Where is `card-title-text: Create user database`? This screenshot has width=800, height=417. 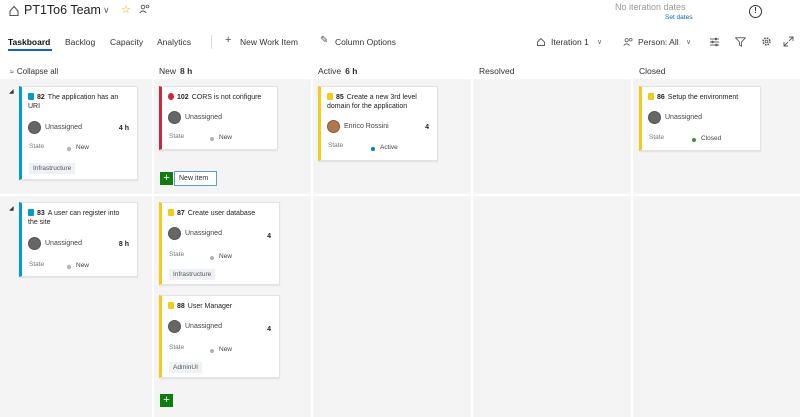 card-title-text: Create user database is located at coordinates (221, 213).